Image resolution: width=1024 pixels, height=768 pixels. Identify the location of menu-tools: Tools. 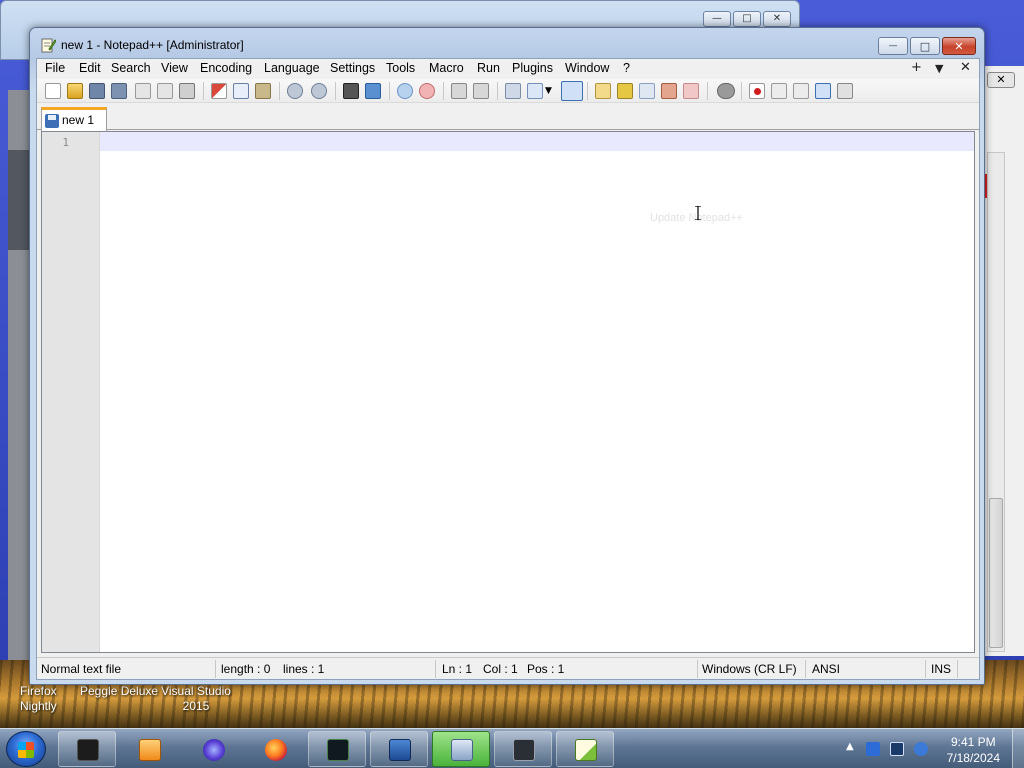
(400, 68).